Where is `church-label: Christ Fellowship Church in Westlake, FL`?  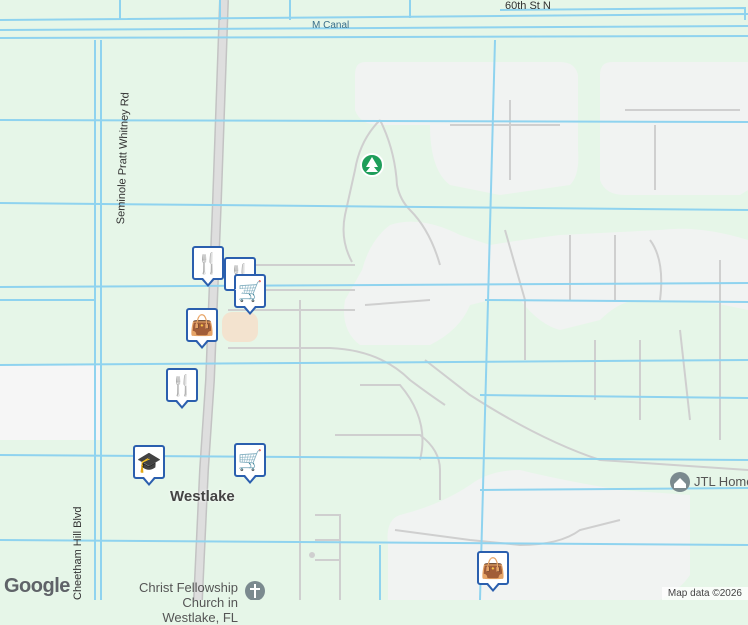
church-label: Christ Fellowship Church in Westlake, FL is located at coordinates (188, 602).